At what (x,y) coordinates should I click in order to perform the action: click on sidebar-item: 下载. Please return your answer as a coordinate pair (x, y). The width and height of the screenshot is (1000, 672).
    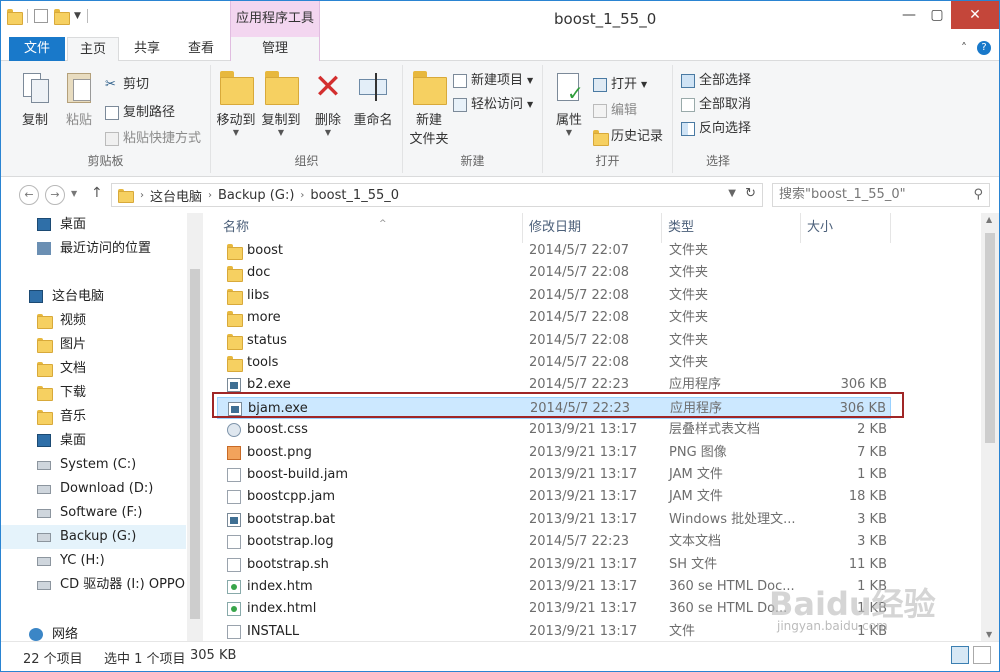
    Looking at the image, I should click on (93, 393).